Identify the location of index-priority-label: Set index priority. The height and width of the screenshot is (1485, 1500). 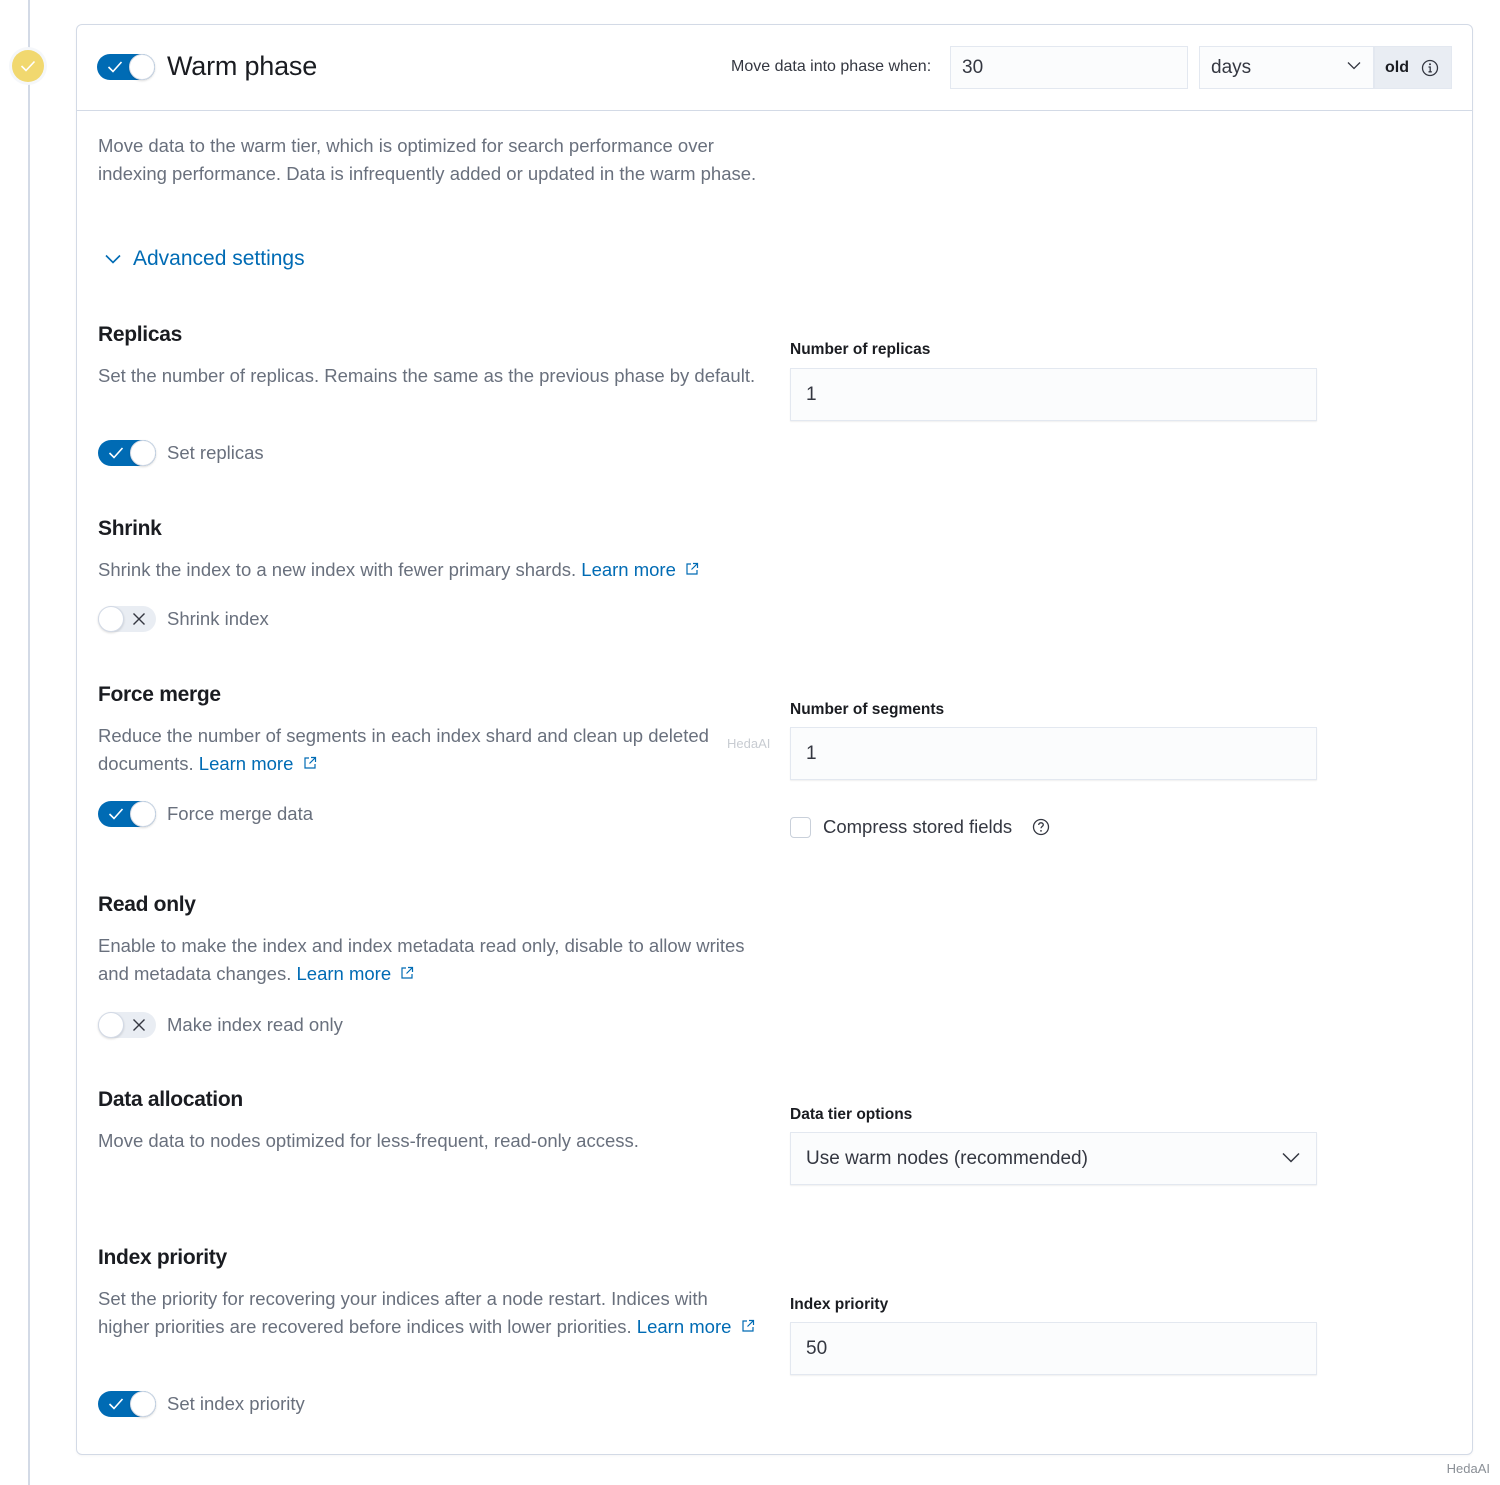
(236, 1403).